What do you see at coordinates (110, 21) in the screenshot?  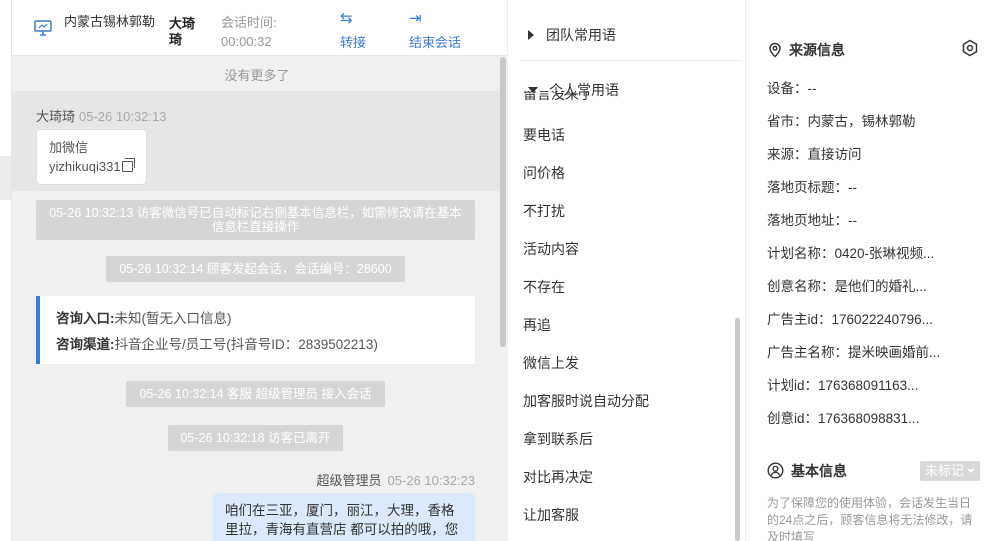 I see `visitor-location: 内蒙古锡林郭勒` at bounding box center [110, 21].